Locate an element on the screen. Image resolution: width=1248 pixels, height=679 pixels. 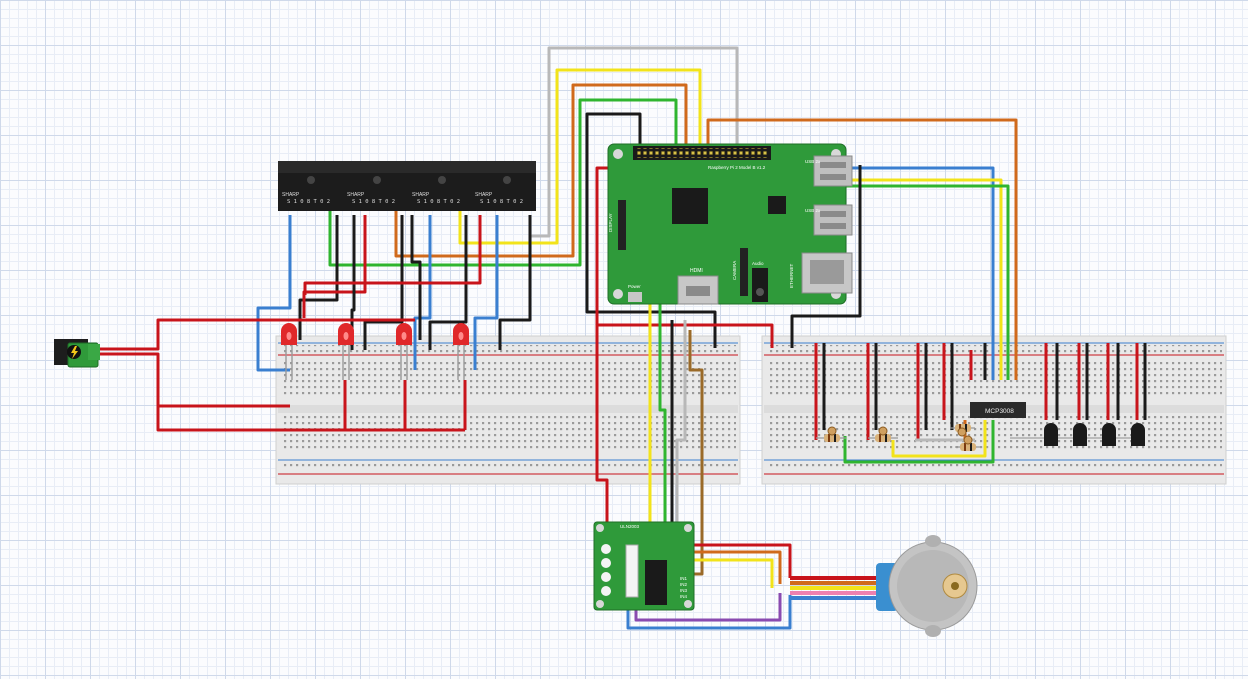
display-connector is located at coordinates (622, 225).